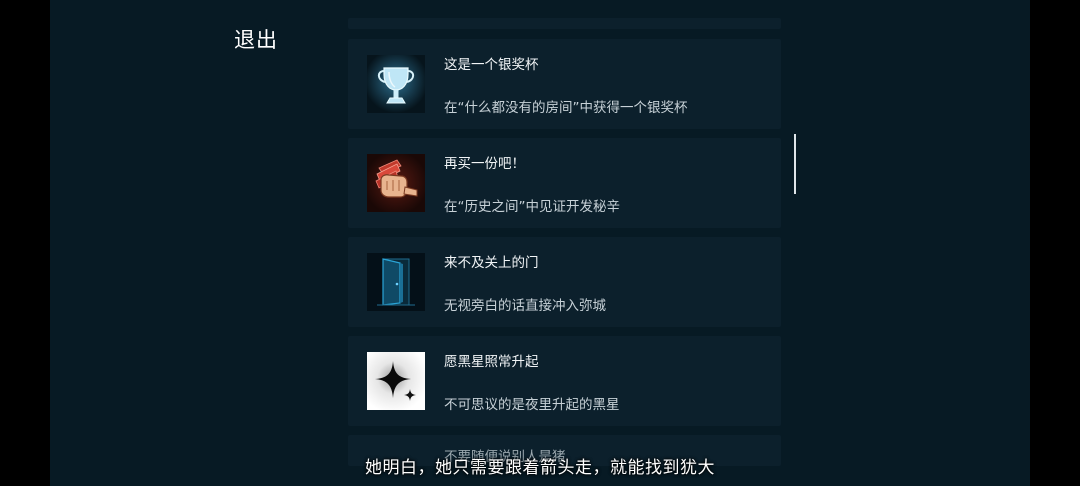 The image size is (1080, 486). Describe the element at coordinates (484, 164) in the screenshot. I see `achievement-title: 再买一份吧！` at that location.